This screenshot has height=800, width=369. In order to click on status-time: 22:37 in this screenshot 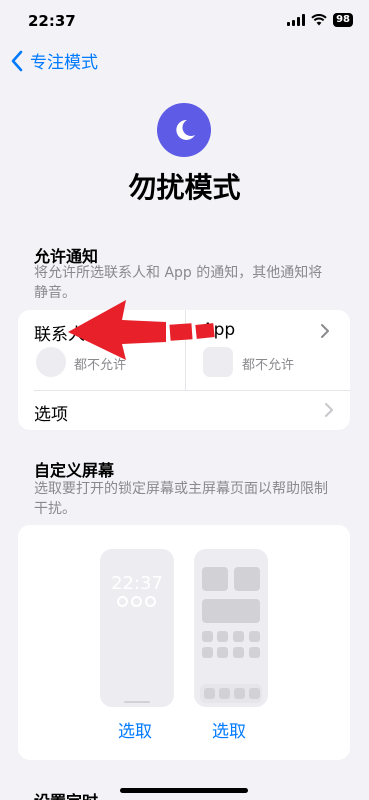, I will do `click(52, 21)`.